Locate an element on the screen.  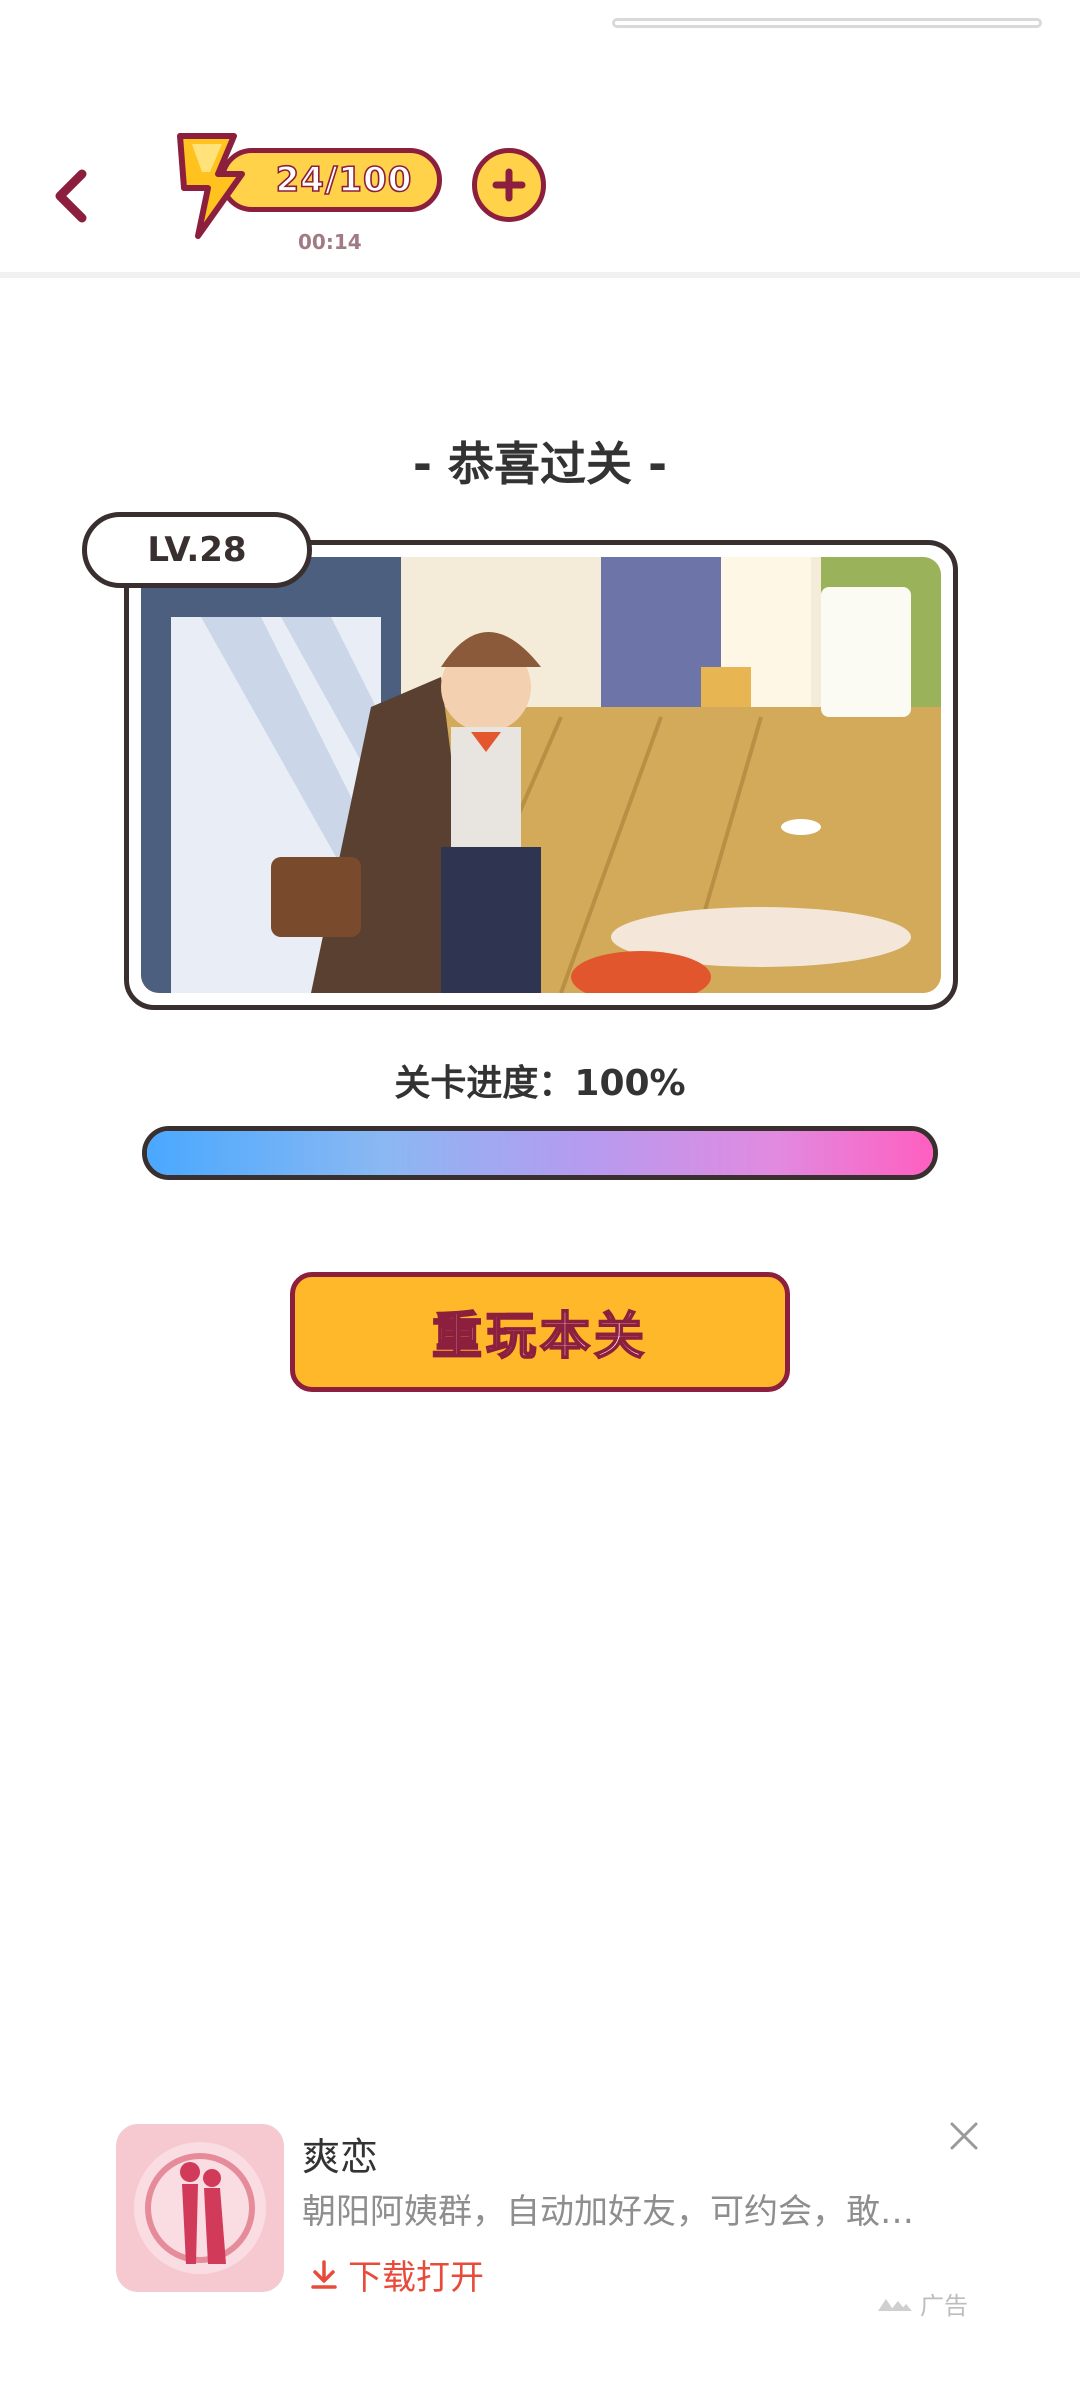
ad-banner: 爽恋 朝阳阿姨群，自动加好友，可约会，敢… 下载打开 广告 is located at coordinates (540, 2210).